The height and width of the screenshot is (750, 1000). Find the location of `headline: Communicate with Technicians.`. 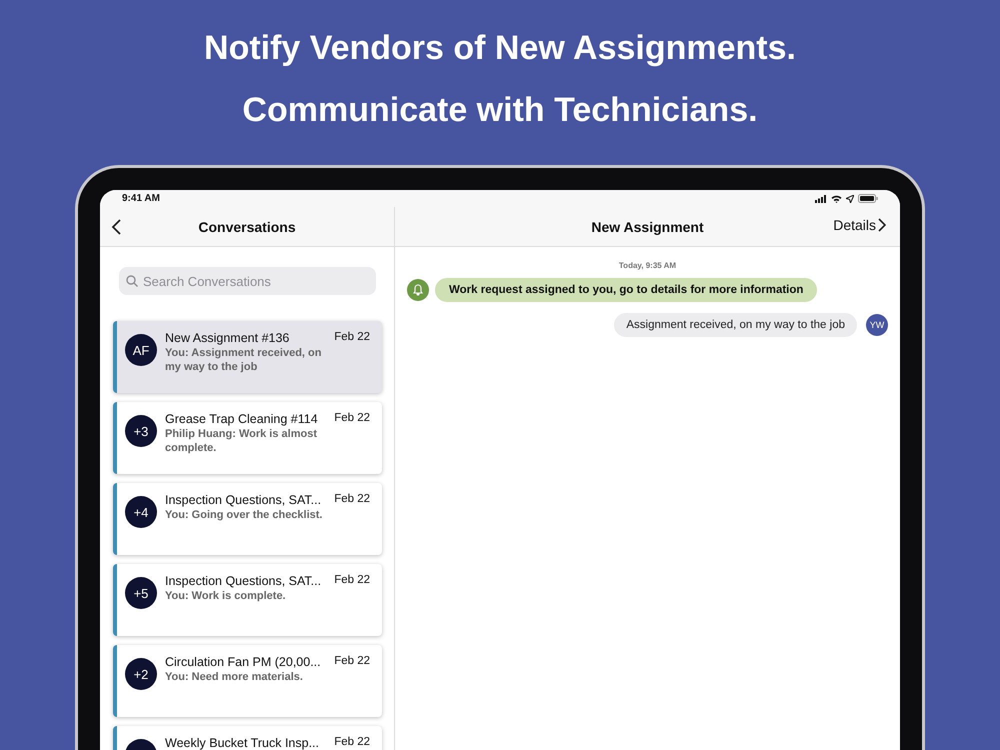

headline: Communicate with Technicians. is located at coordinates (500, 110).